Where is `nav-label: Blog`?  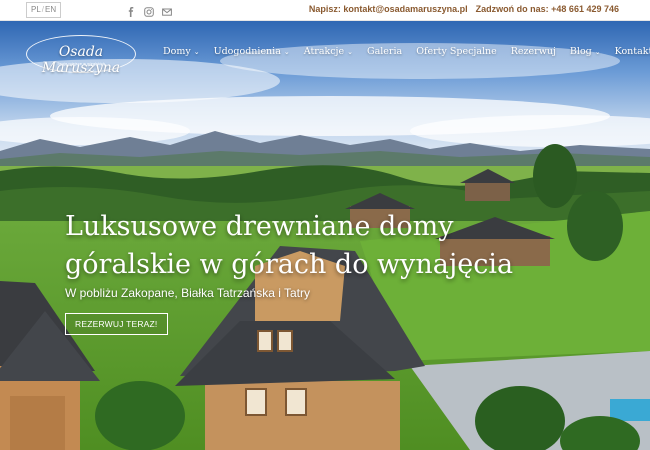
nav-label: Blog is located at coordinates (580, 51).